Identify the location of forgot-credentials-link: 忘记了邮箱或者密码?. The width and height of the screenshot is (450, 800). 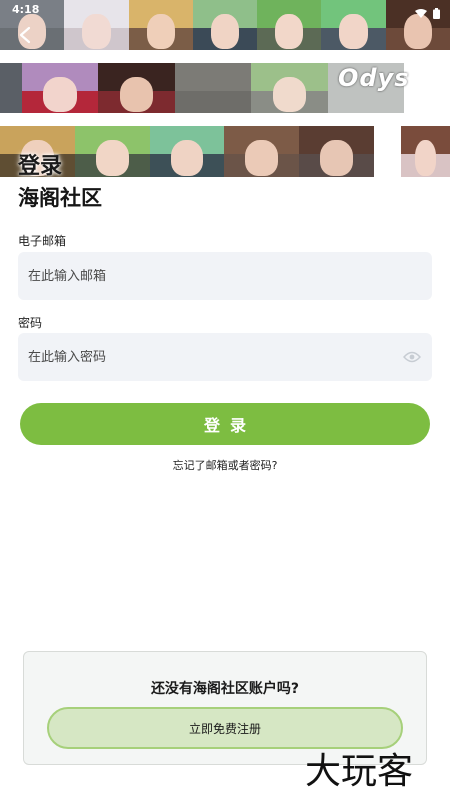
(225, 465).